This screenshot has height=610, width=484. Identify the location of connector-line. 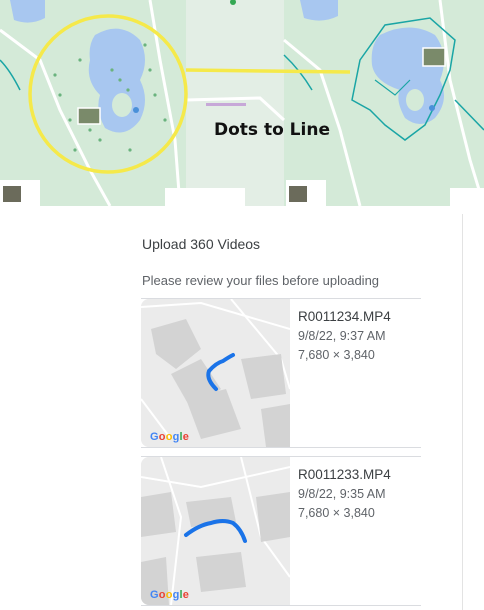
(268, 71).